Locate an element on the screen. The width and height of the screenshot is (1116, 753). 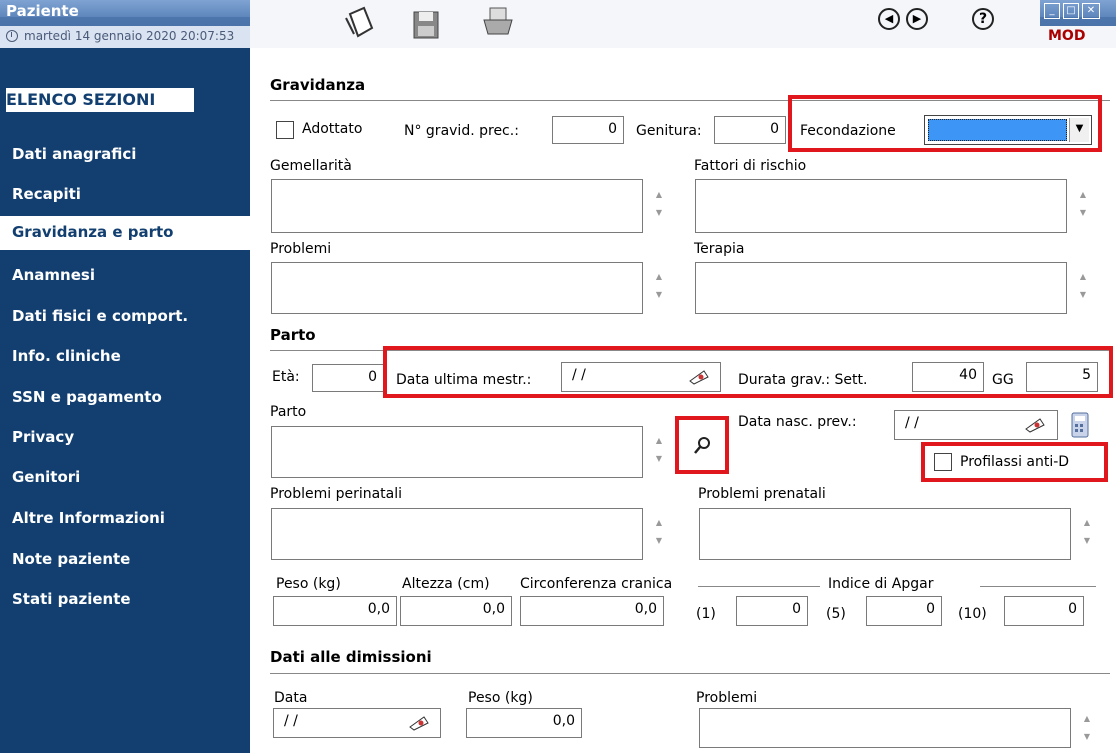
apgar5-label: (5) is located at coordinates (836, 614).